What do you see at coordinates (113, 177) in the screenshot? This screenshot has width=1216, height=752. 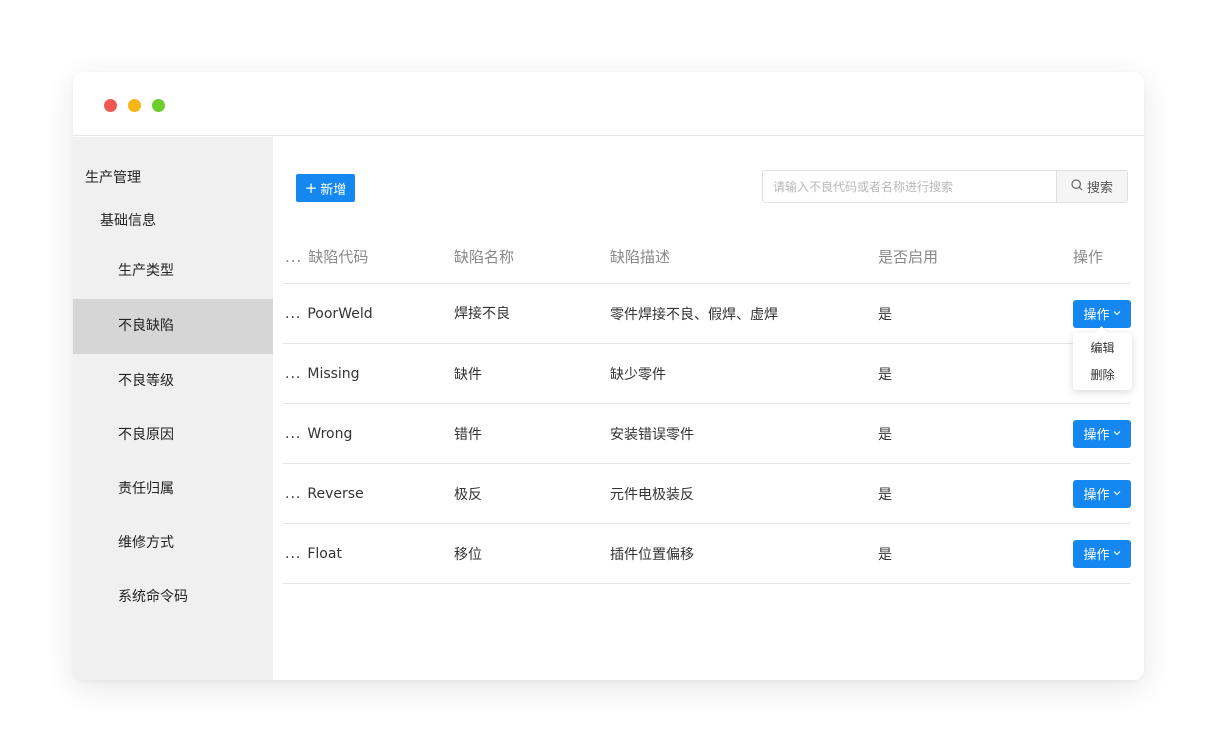 I see `sidebar-group-title: 生产管理` at bounding box center [113, 177].